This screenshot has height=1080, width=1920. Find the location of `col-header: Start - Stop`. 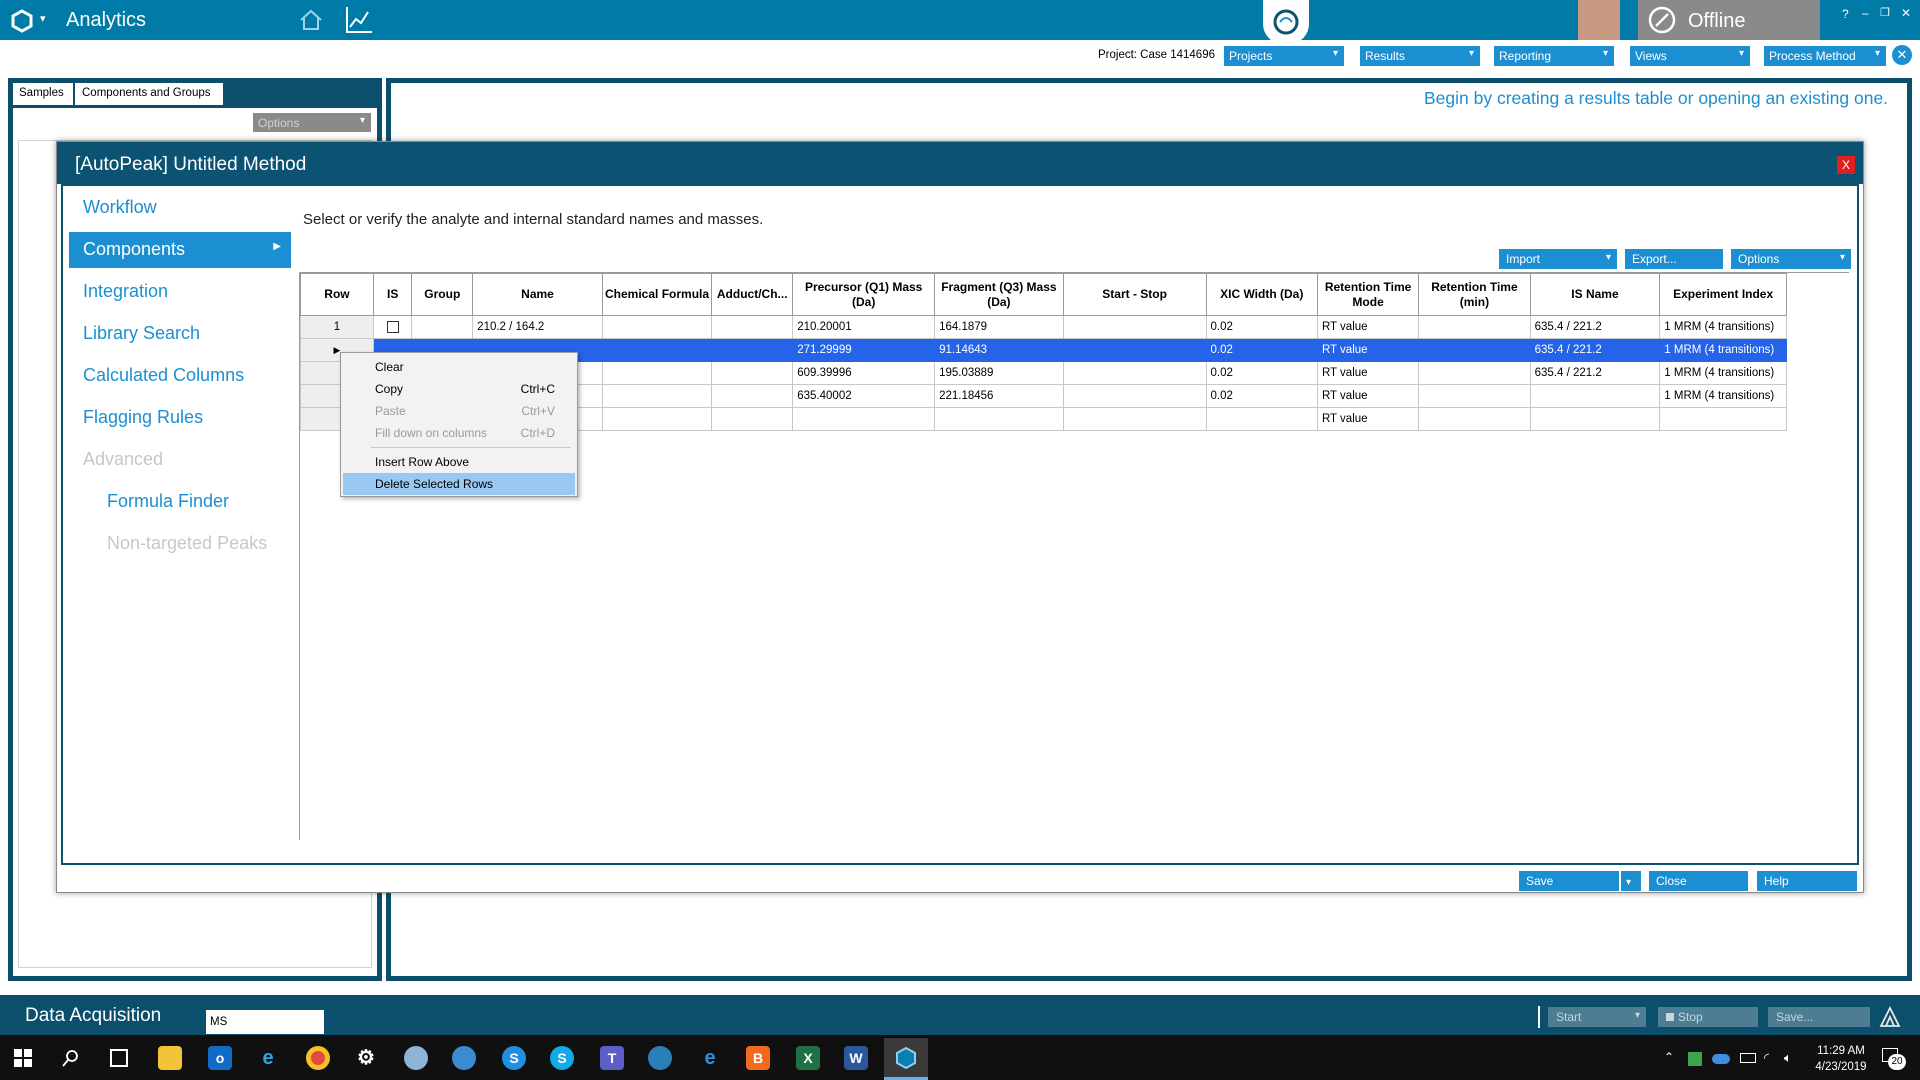

col-header: Start - Stop is located at coordinates (1134, 294).